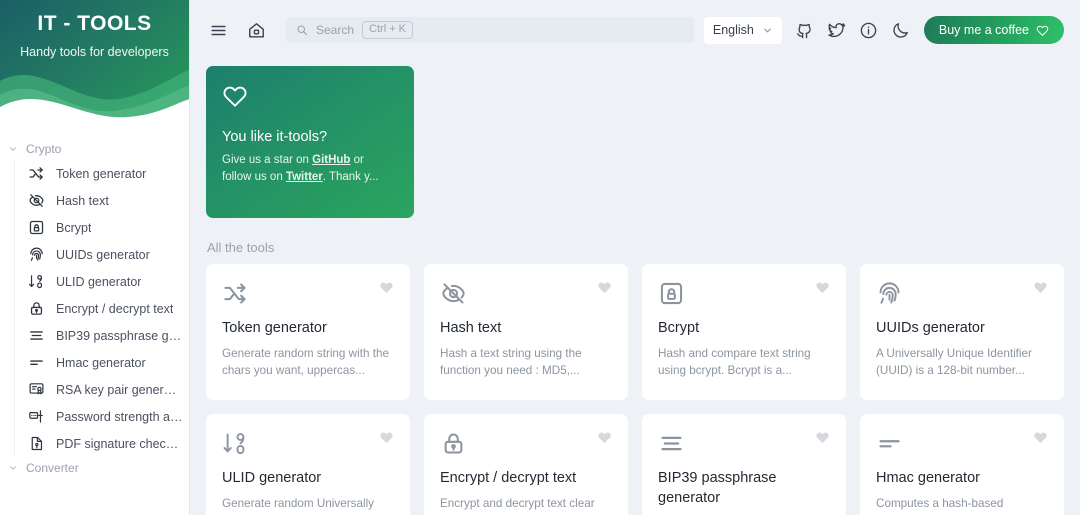 This screenshot has height=515, width=1080. I want to click on sidebar-item-rsa-key-pair-generator: RSA key pair generator, so click(102, 389).